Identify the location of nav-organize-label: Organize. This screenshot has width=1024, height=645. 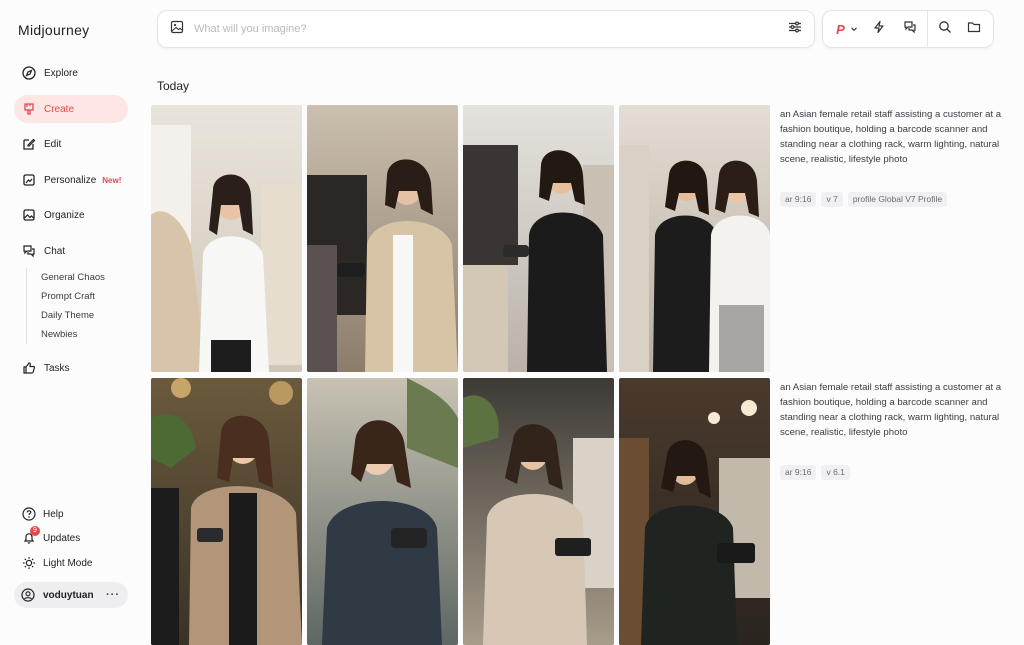
(64, 215).